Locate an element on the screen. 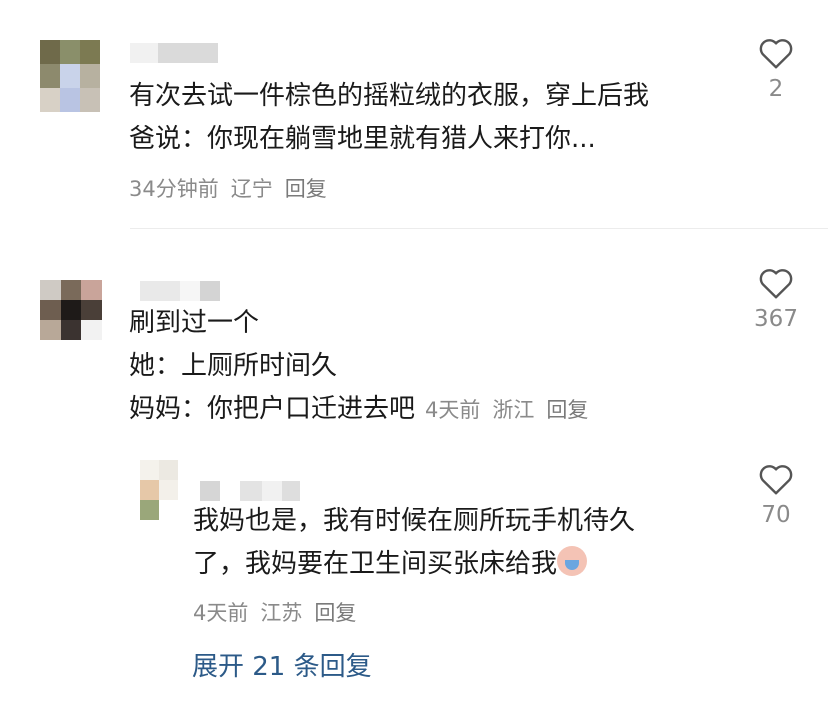 This screenshot has width=828, height=711. like-button: 2 is located at coordinates (776, 69).